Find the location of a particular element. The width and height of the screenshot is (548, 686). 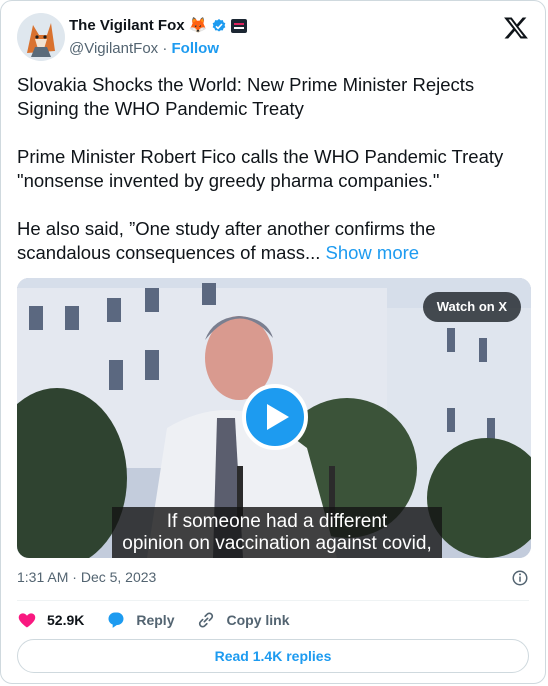

divider is located at coordinates (273, 600).